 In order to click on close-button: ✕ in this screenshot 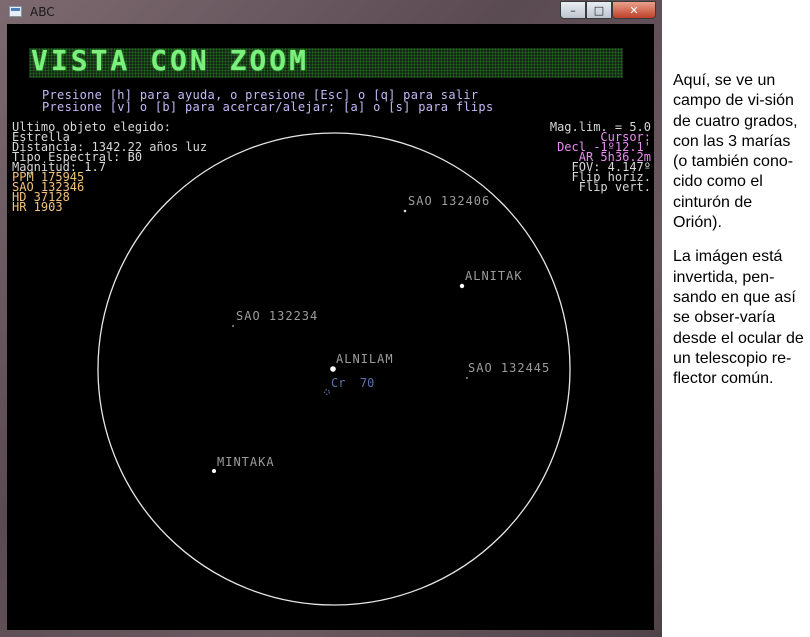, I will do `click(634, 10)`.